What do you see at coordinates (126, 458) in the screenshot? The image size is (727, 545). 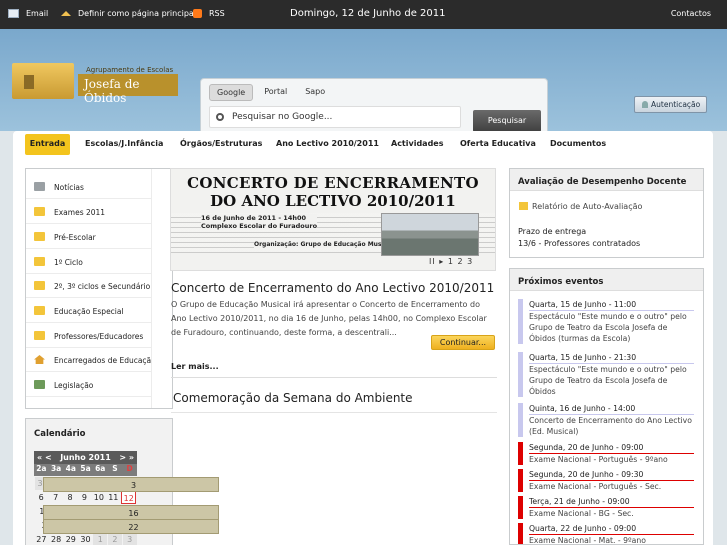 I see `calendar-next-button: > »` at bounding box center [126, 458].